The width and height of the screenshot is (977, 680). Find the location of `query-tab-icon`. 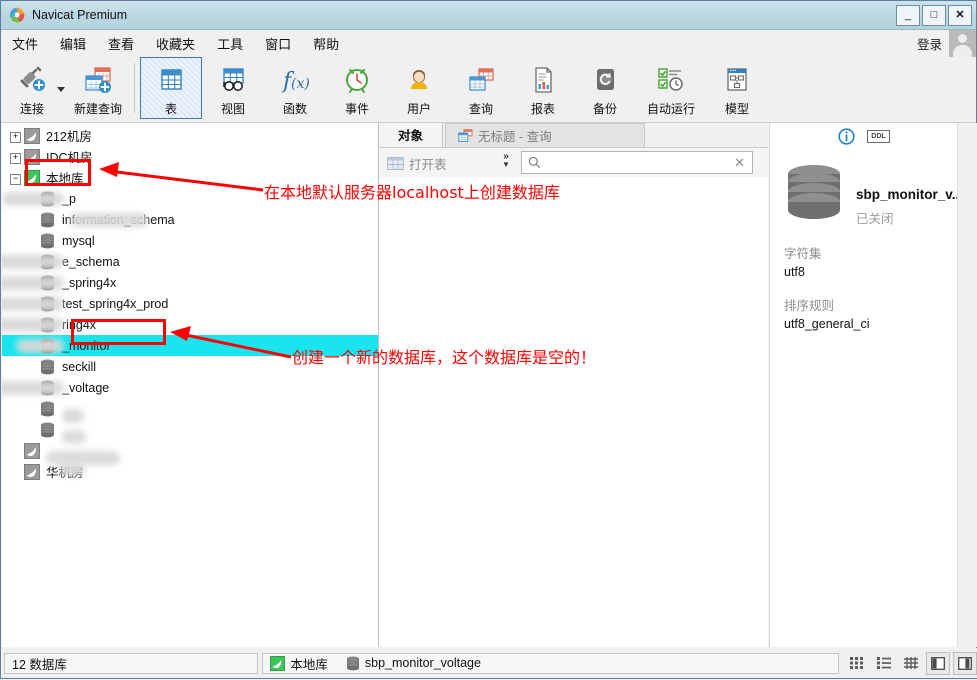

query-tab-icon is located at coordinates (465, 135).